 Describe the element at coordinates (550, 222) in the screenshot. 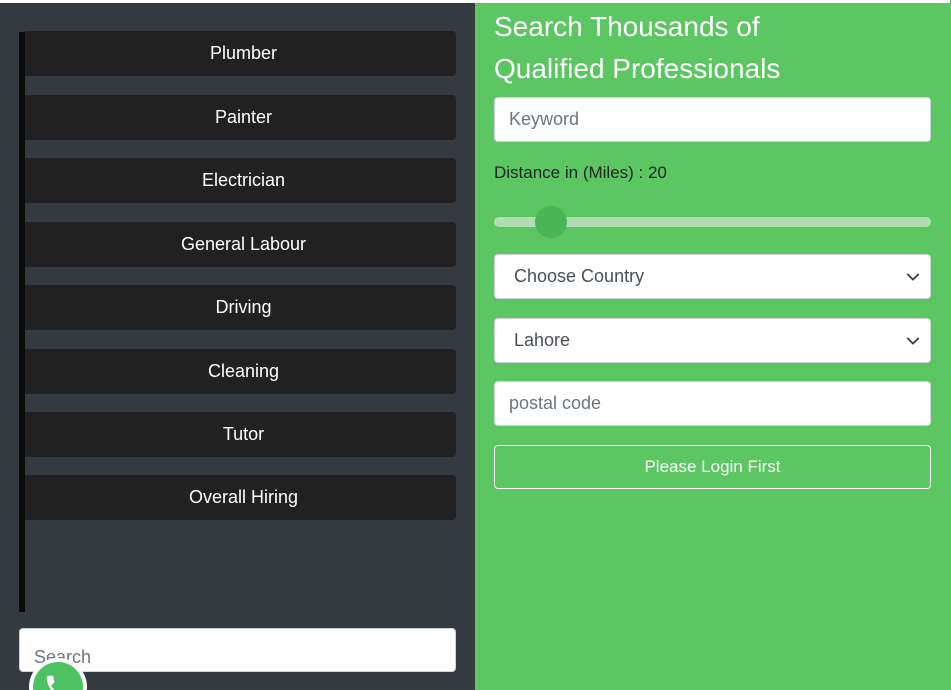

I see `distance-slider-thumb` at that location.